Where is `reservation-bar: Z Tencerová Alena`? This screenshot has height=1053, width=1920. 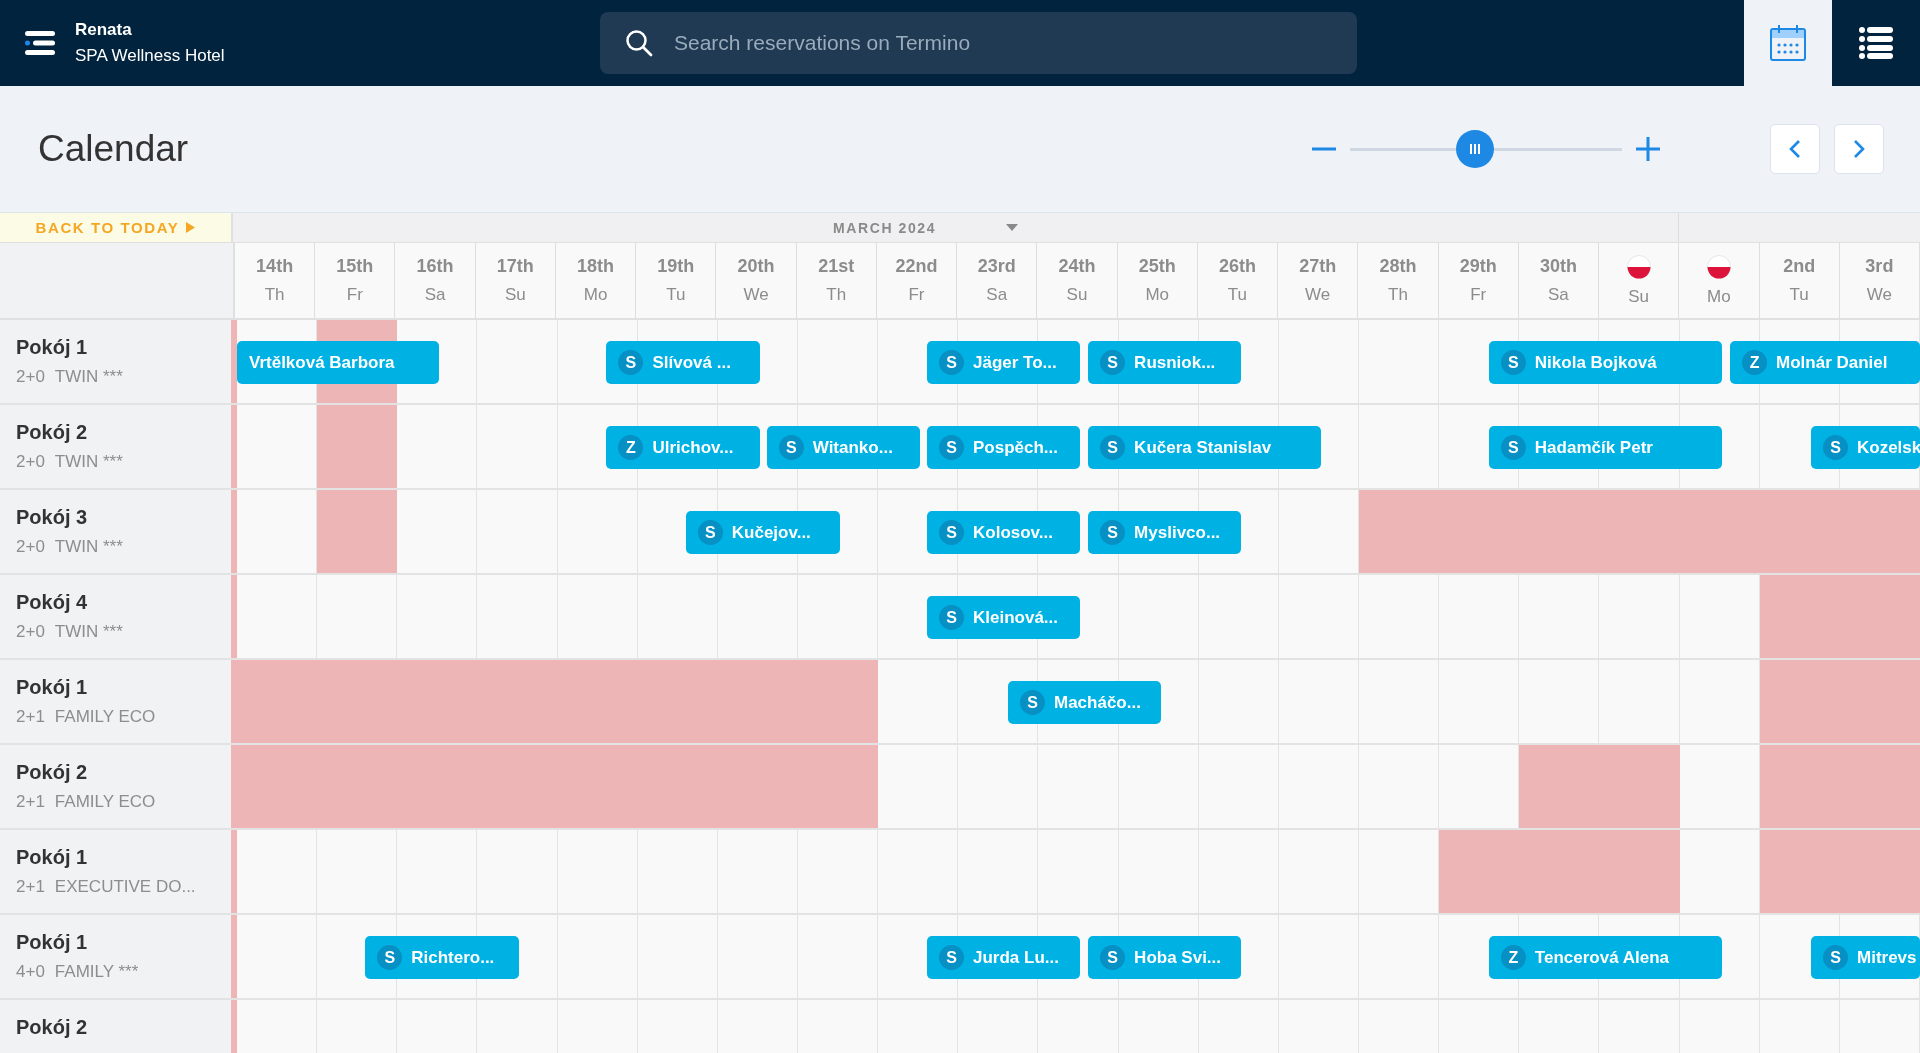 reservation-bar: Z Tencerová Alena is located at coordinates (1605, 957).